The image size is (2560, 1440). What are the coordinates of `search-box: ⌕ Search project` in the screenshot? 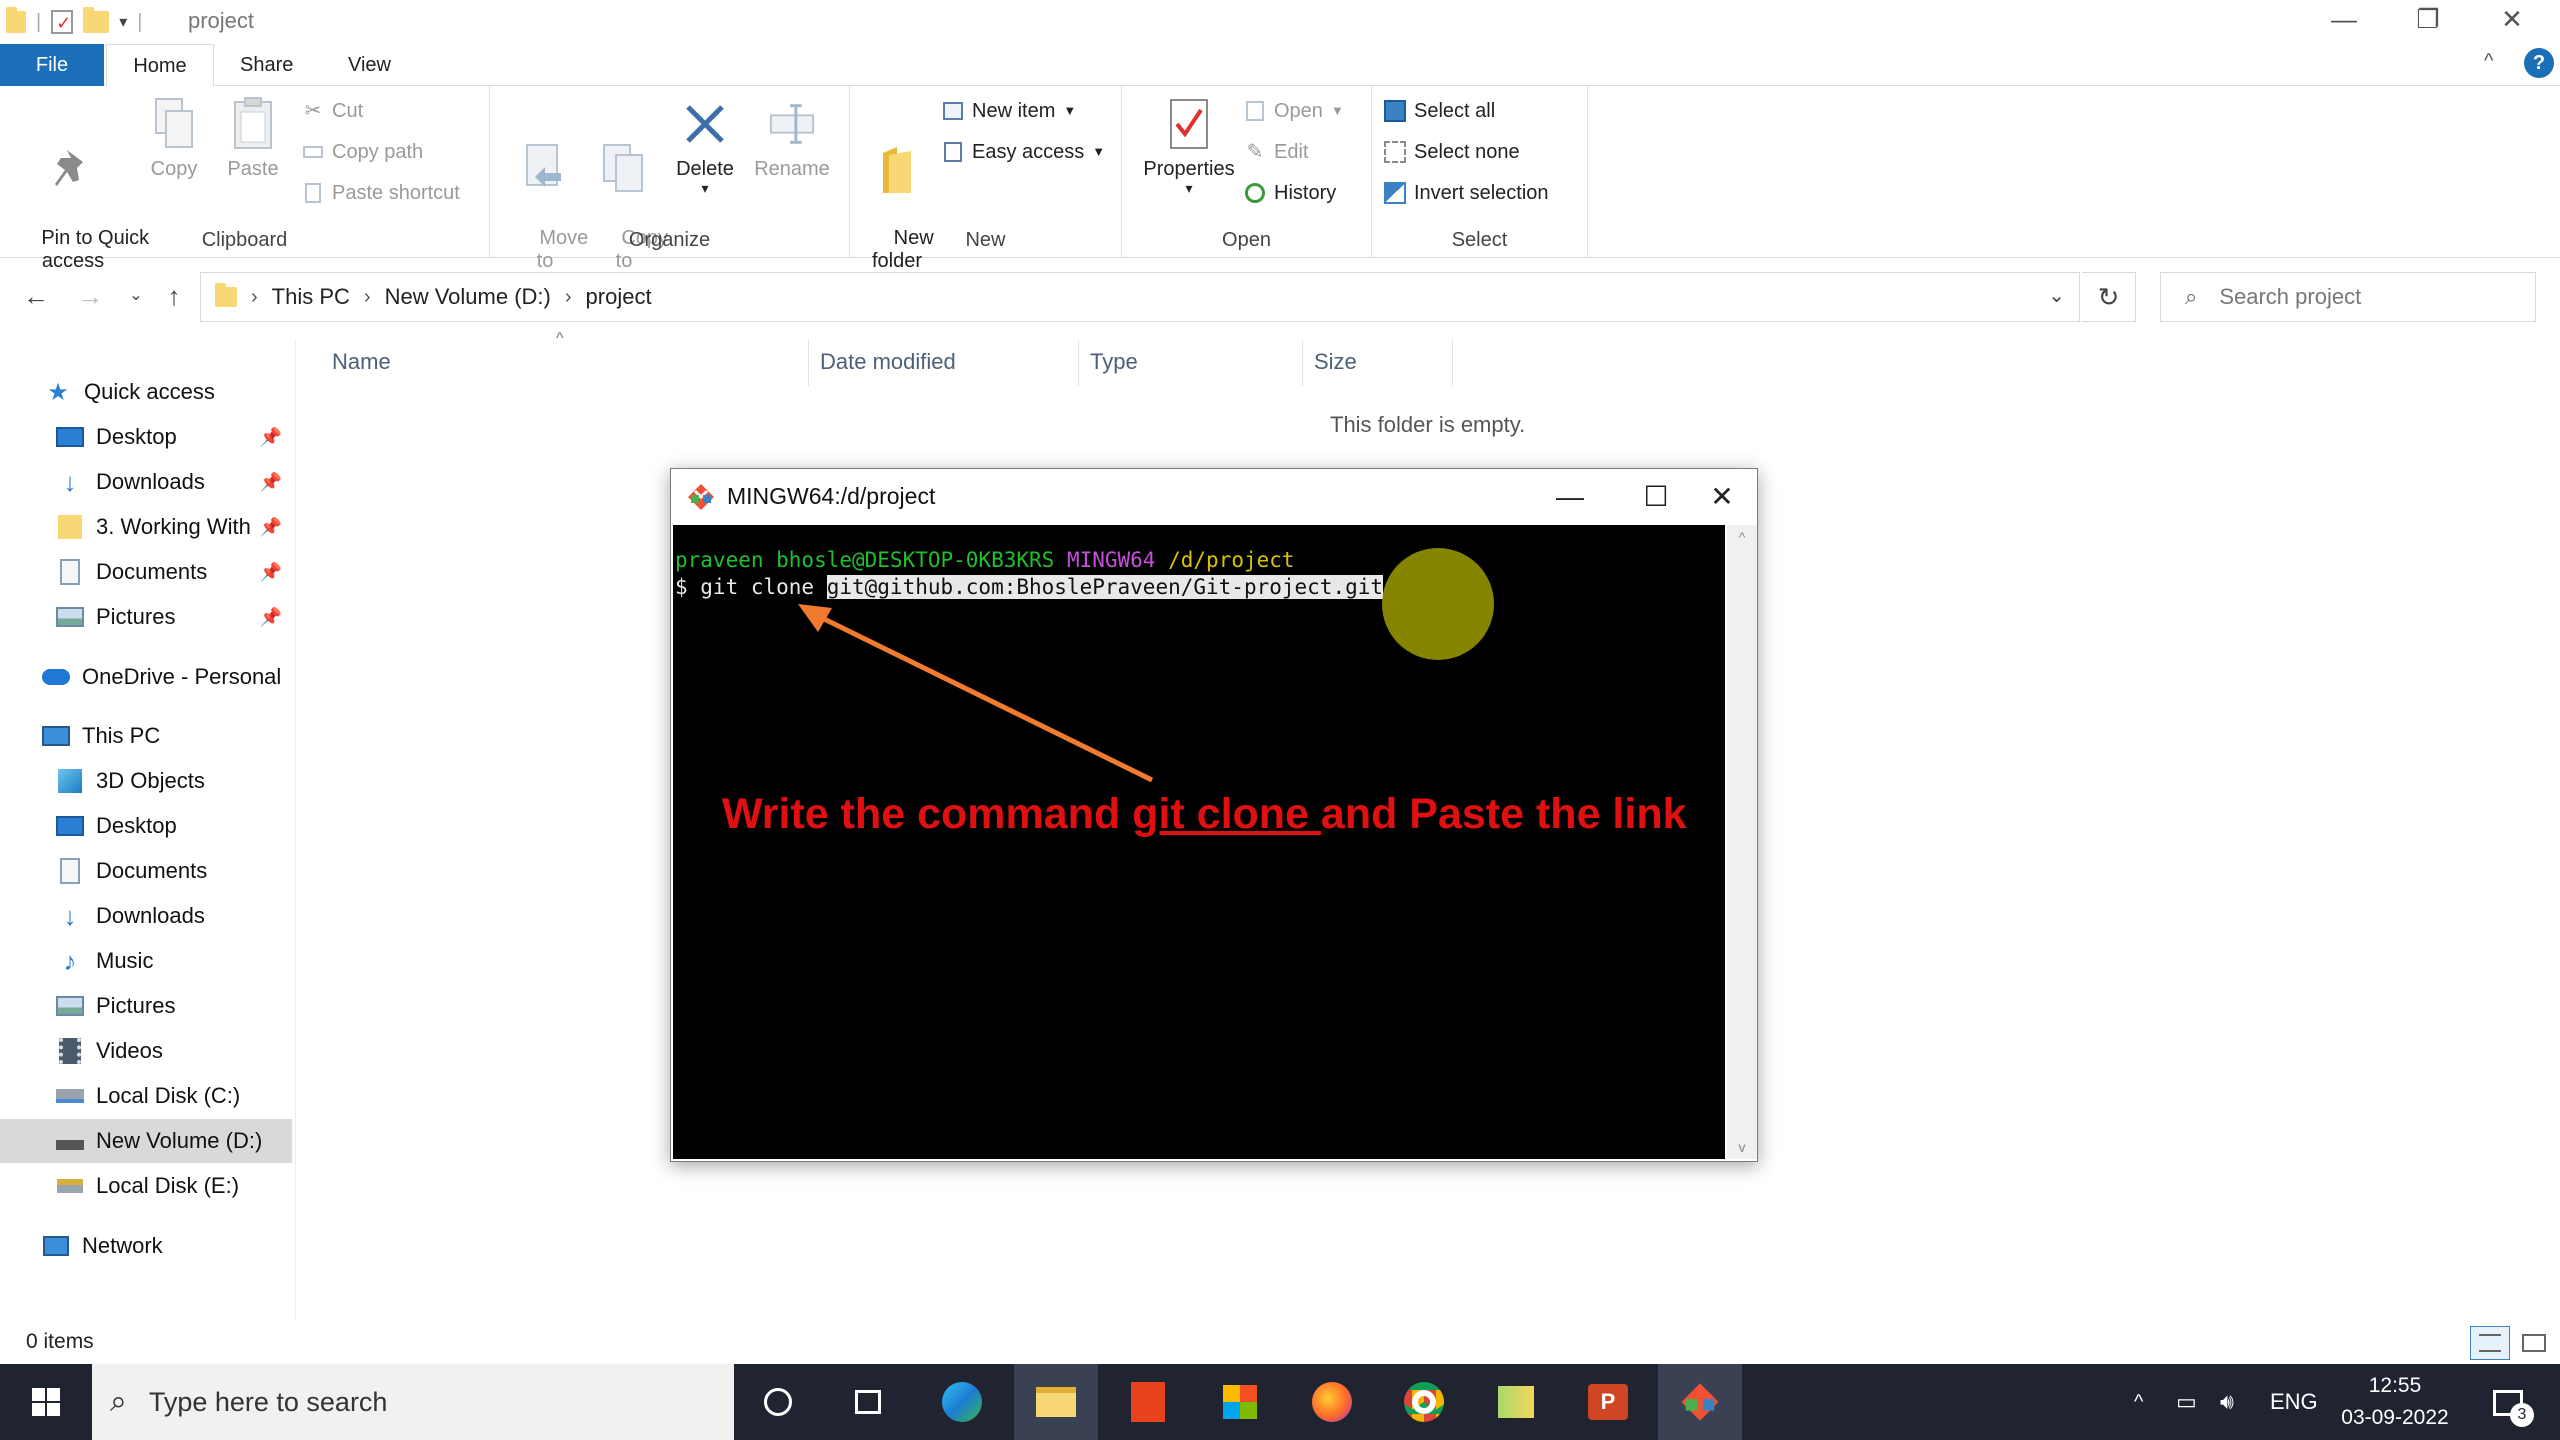 It's located at (2348, 297).